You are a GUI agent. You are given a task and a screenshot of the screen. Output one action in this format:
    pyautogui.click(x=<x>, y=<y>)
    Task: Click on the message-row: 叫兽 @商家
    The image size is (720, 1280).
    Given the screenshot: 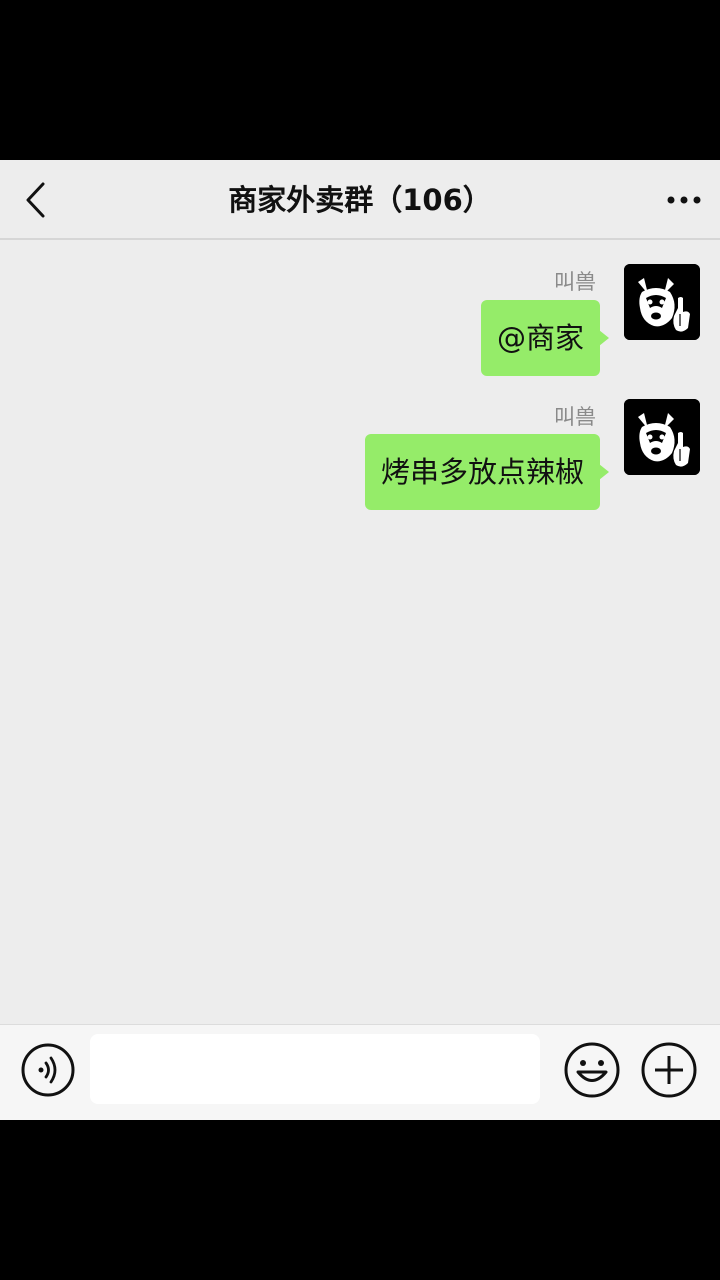 What is the action you would take?
    pyautogui.click(x=360, y=320)
    